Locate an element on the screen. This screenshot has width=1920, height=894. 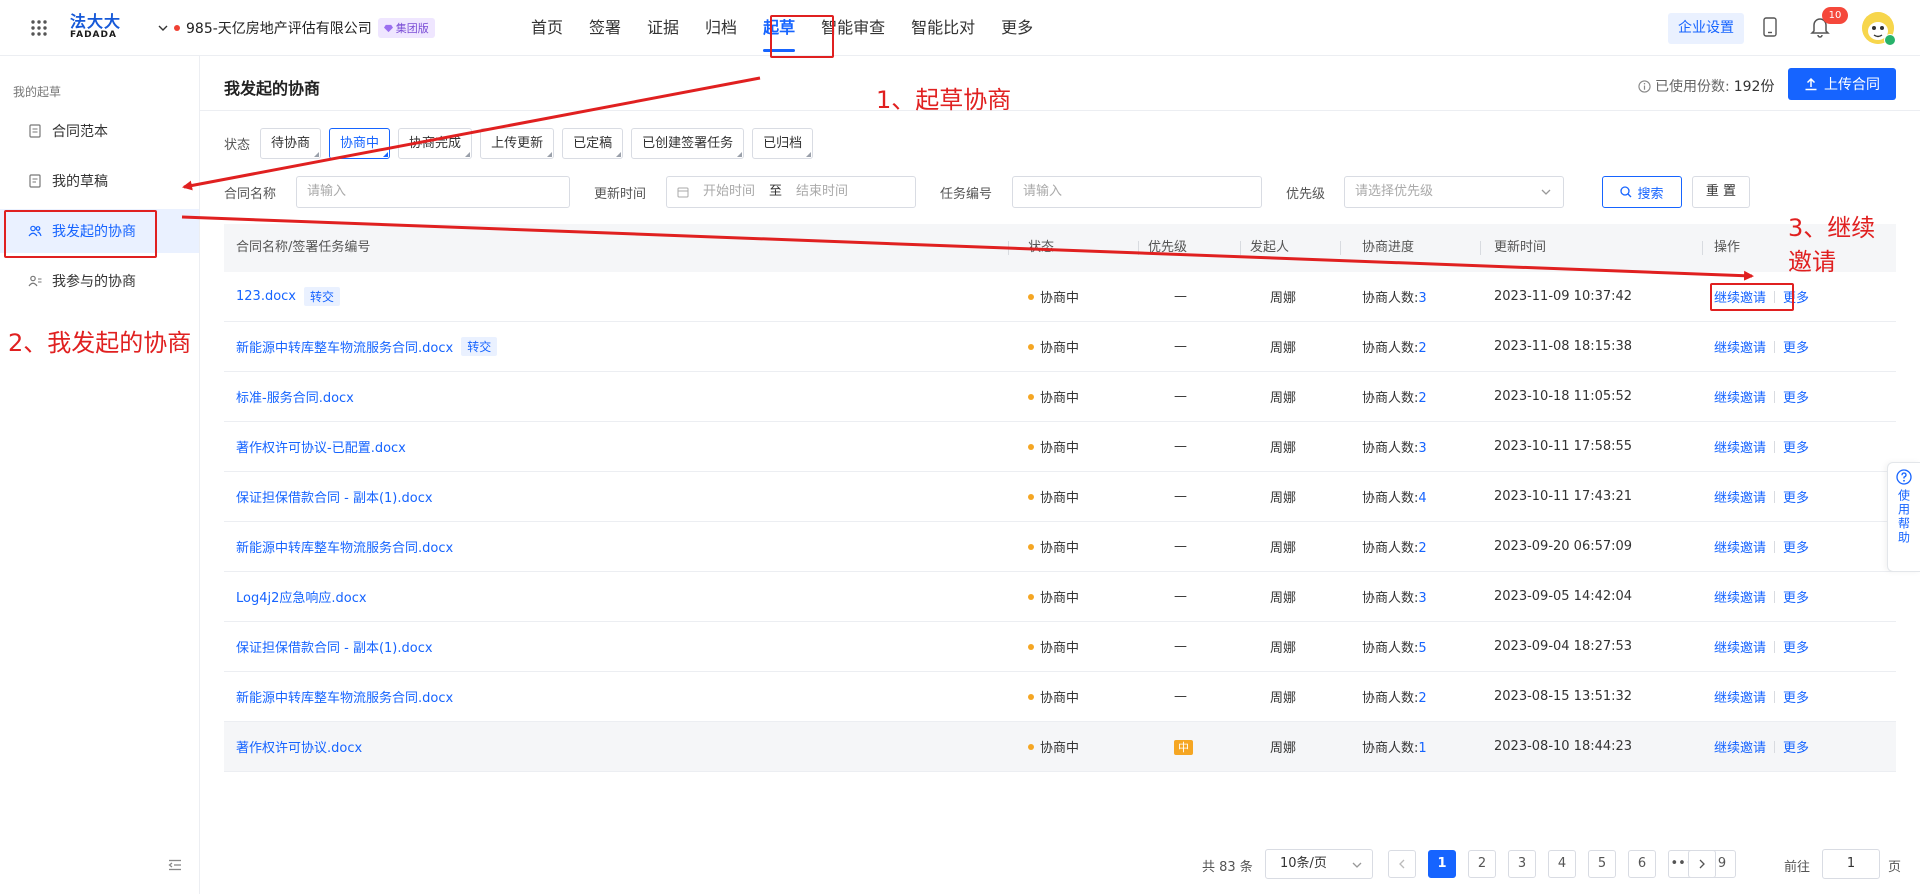
annotation-step3-line2: 邀请 is located at coordinates (1812, 262).